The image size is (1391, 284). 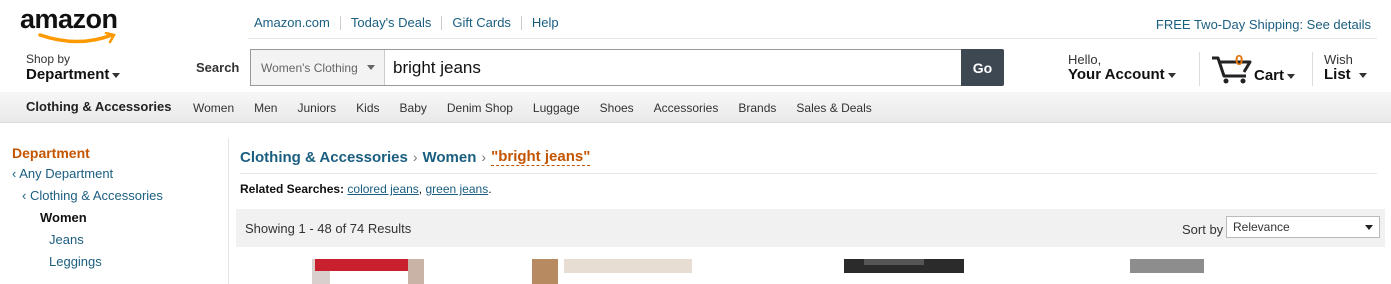 What do you see at coordinates (481, 23) in the screenshot?
I see `nav-gift-cards: Gift Cards` at bounding box center [481, 23].